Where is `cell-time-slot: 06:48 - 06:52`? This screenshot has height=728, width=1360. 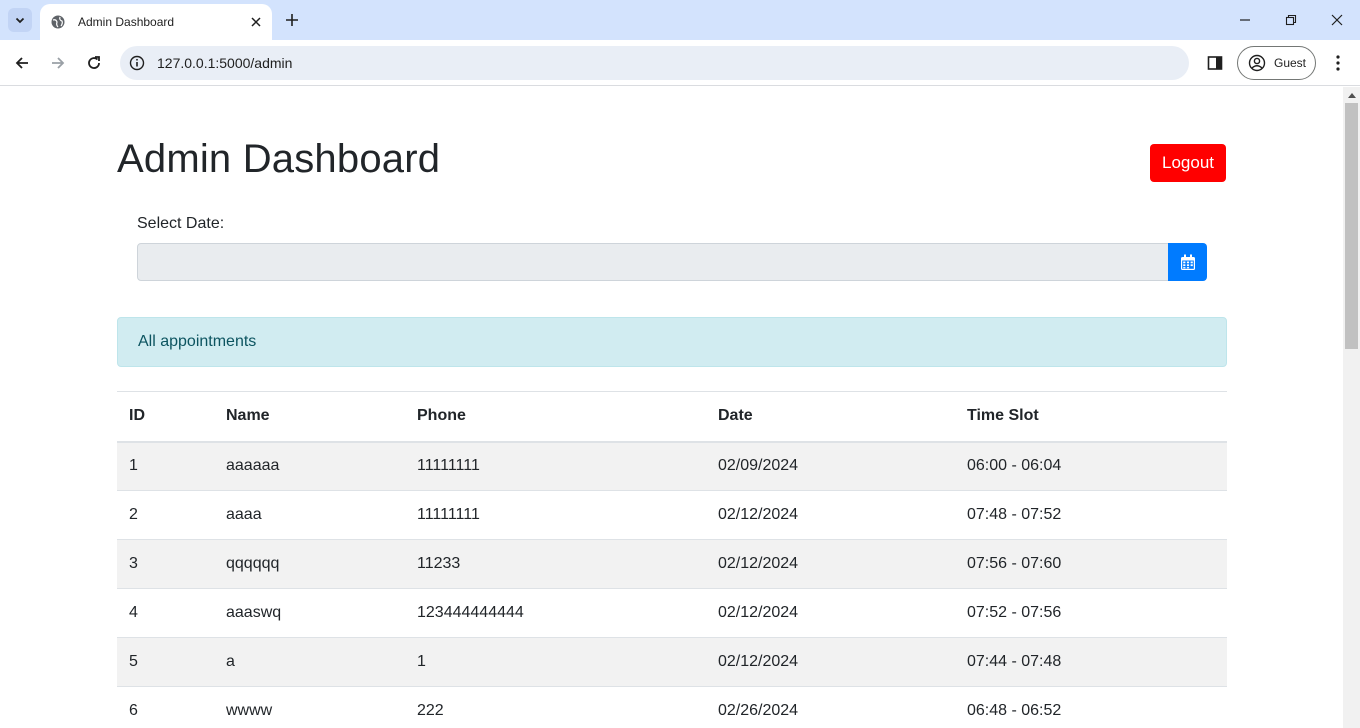 cell-time-slot: 06:48 - 06:52 is located at coordinates (1091, 707).